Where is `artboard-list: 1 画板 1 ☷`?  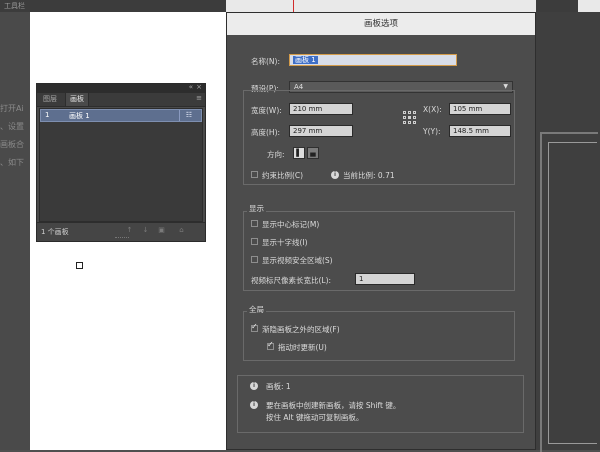
artboard-list: 1 画板 1 ☷ is located at coordinates (121, 165).